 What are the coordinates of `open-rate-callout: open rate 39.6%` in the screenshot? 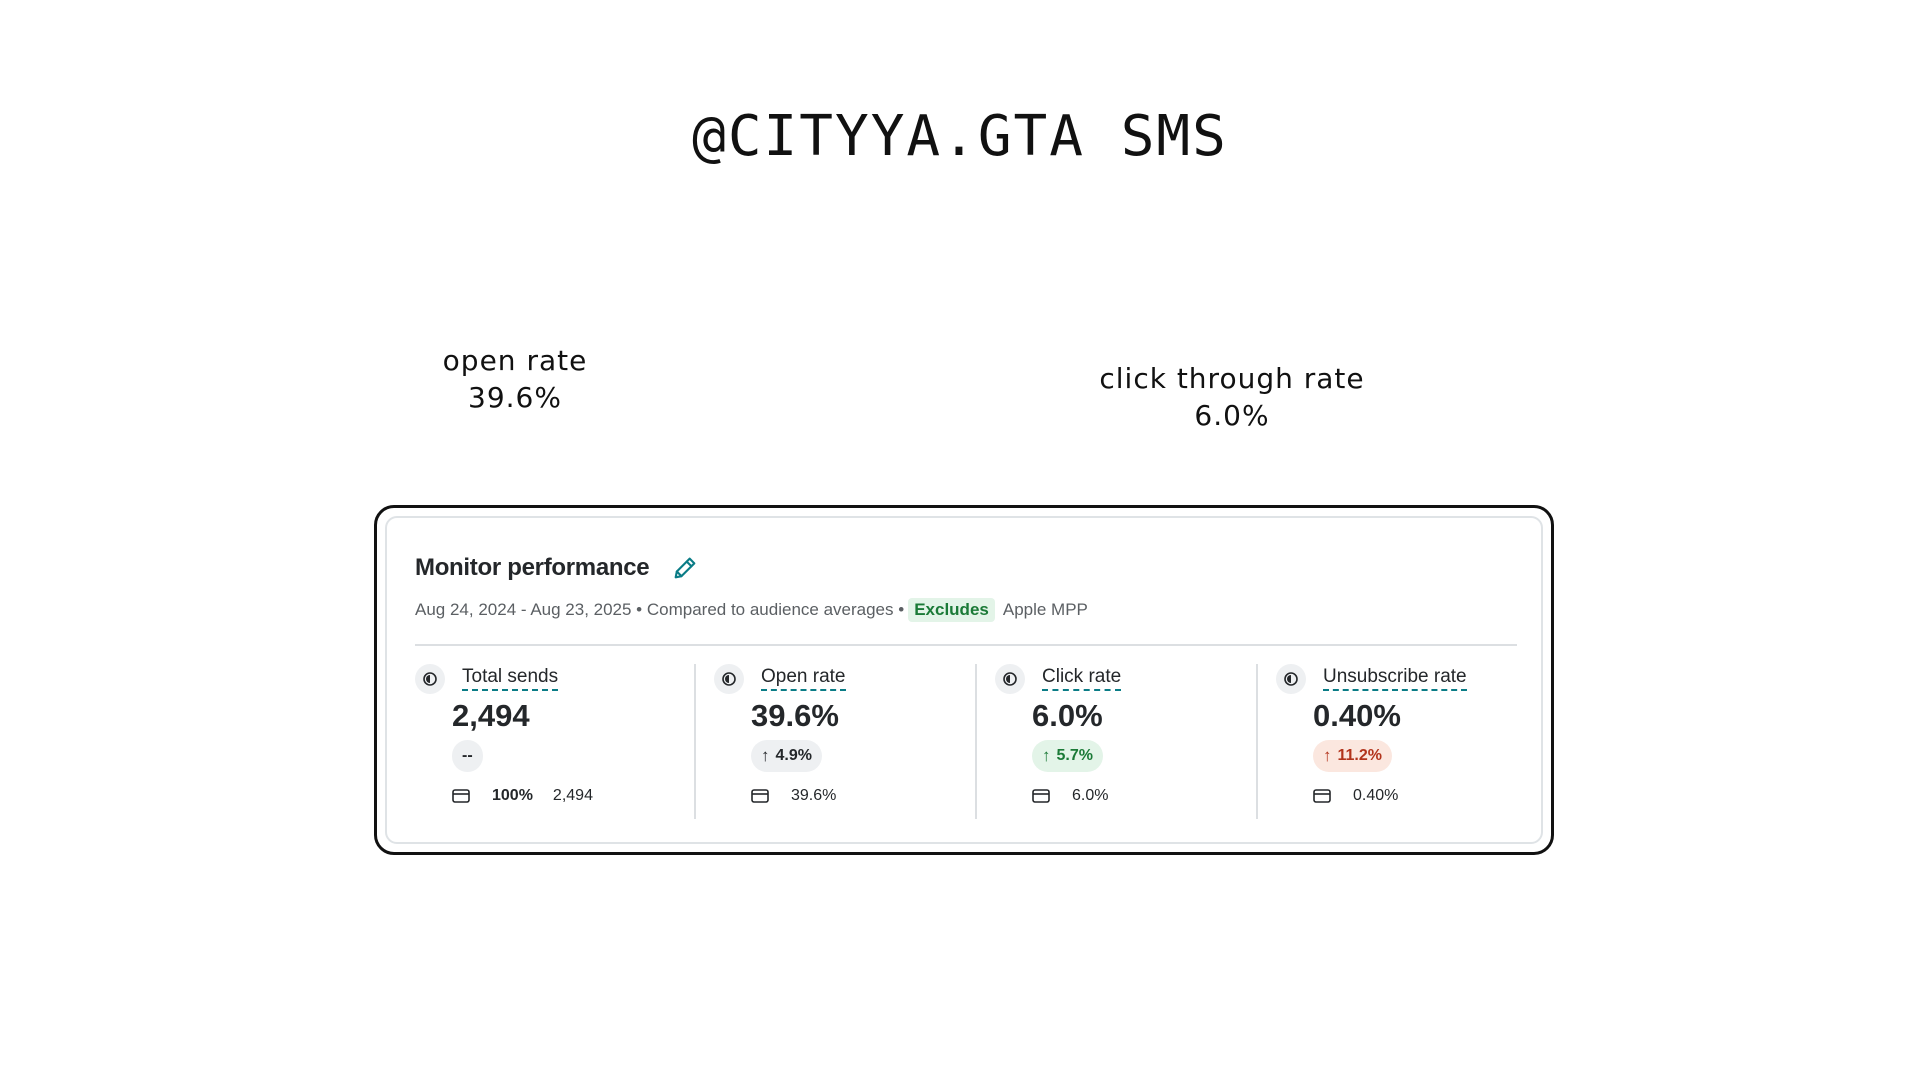 It's located at (515, 379).